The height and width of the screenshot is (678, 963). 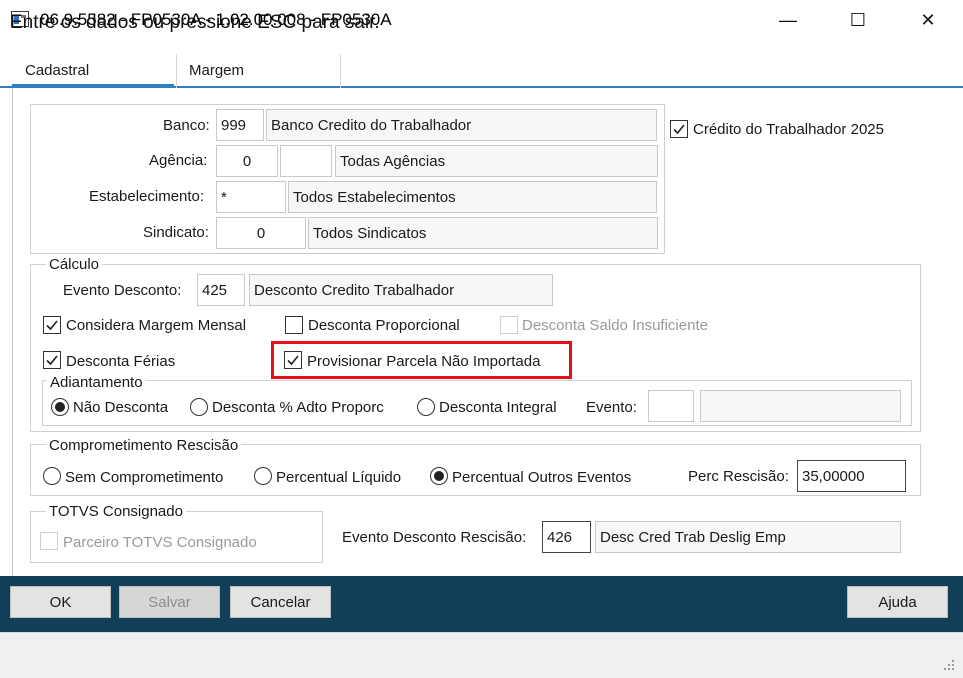 What do you see at coordinates (496, 161) in the screenshot?
I see `agencia-name-field: Todas Agências` at bounding box center [496, 161].